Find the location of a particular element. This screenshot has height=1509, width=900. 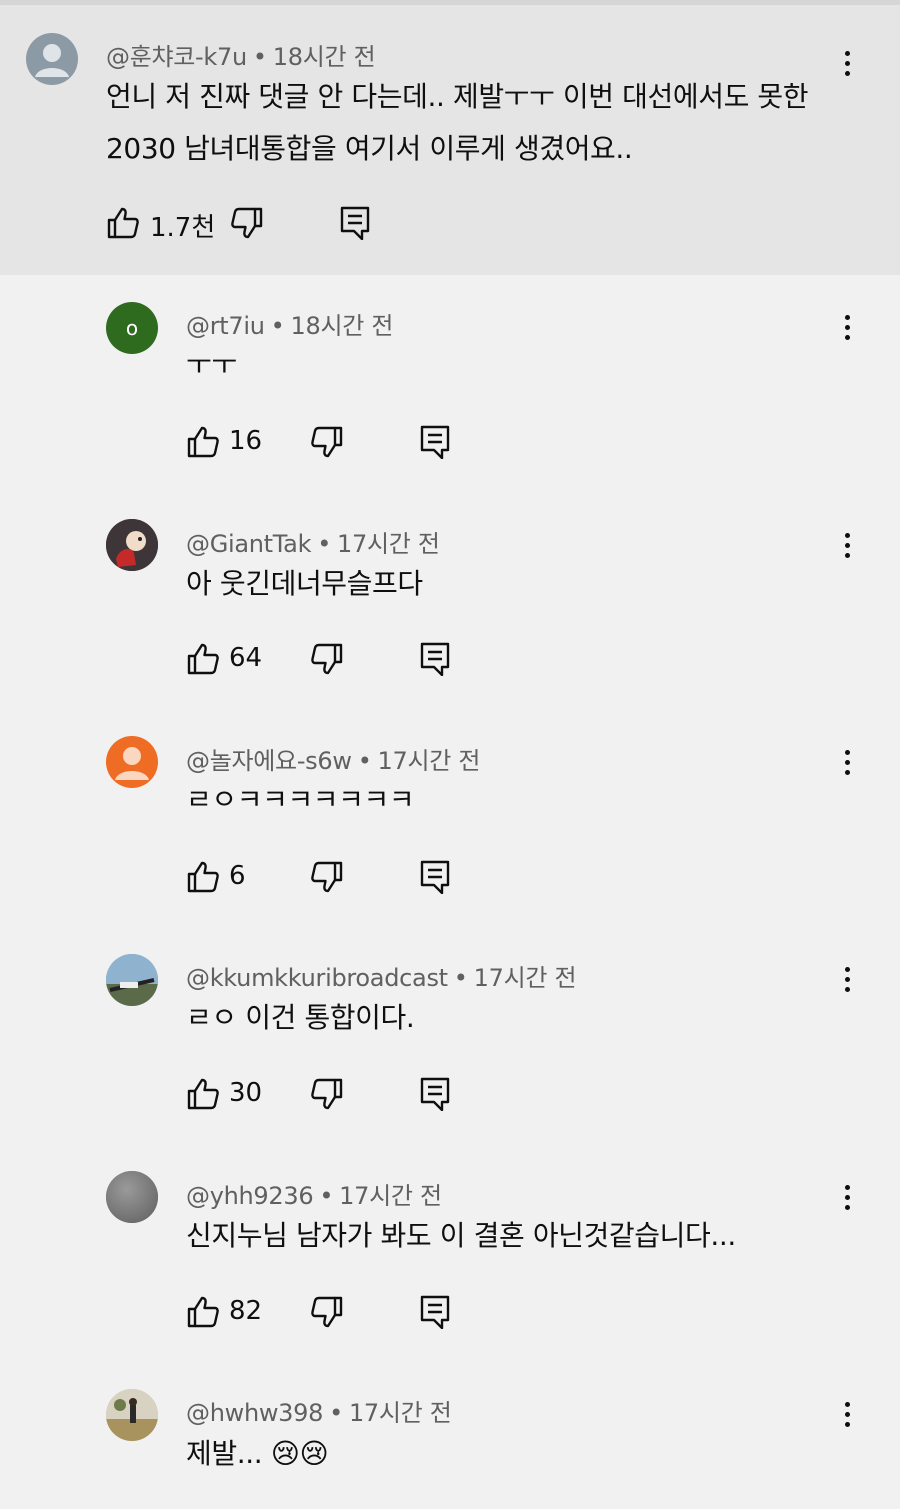

comment-author: @kkumkkuribroadcast is located at coordinates (317, 978).